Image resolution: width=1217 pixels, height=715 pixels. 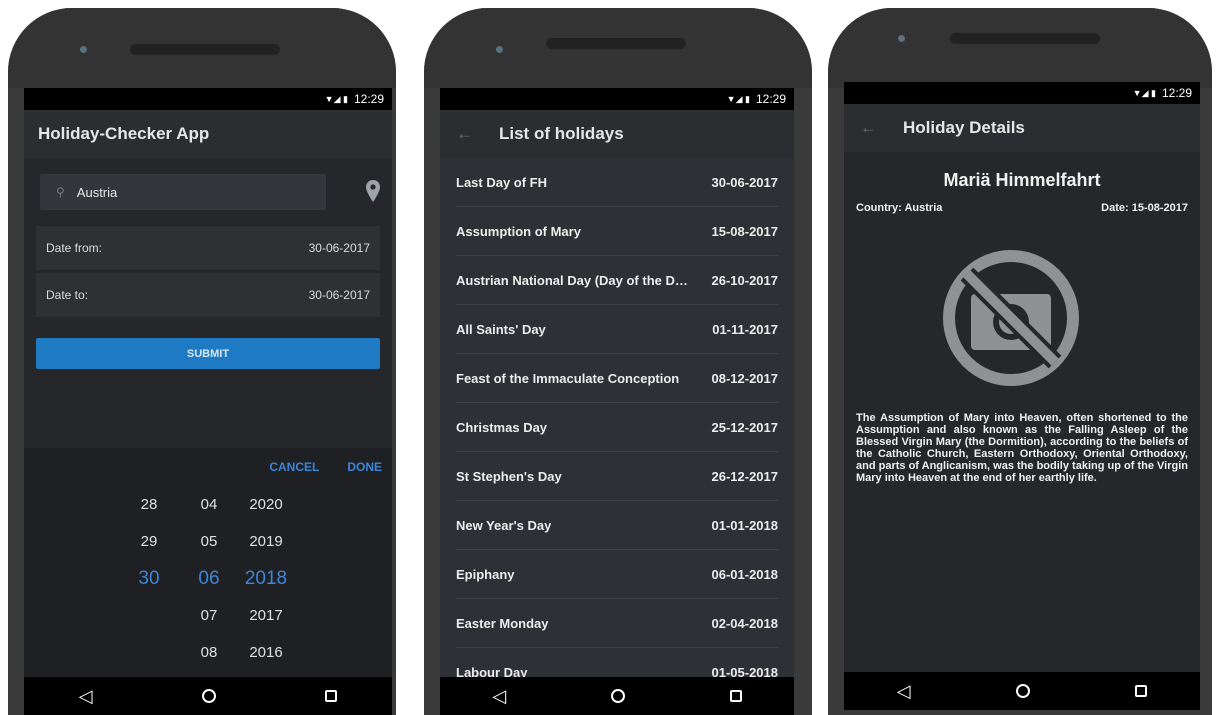 What do you see at coordinates (509, 476) in the screenshot?
I see `holiday-name: St Stephen's Day` at bounding box center [509, 476].